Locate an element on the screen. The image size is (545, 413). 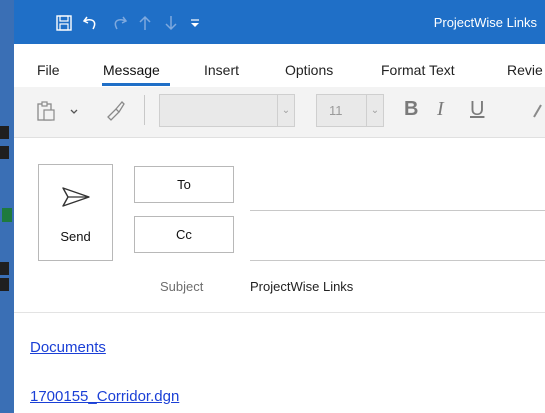
send-label: Send is located at coordinates (75, 236).